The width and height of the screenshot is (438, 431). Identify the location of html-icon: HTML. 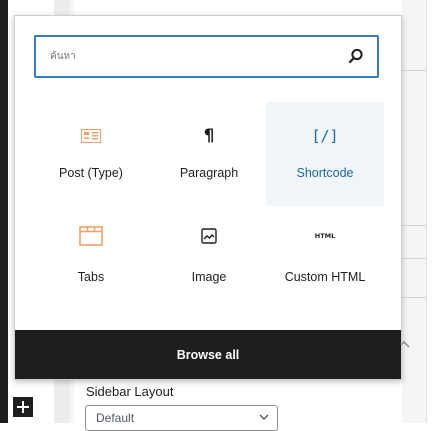
(325, 236).